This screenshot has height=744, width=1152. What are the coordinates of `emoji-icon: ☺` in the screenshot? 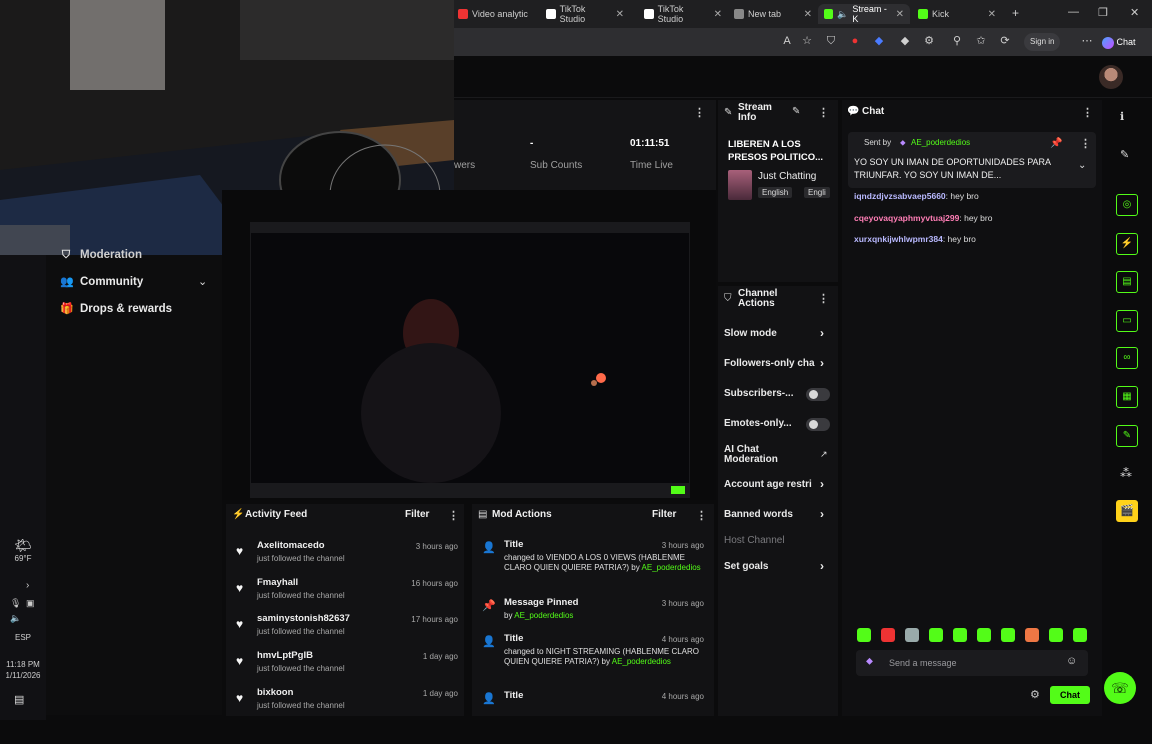 It's located at (1071, 661).